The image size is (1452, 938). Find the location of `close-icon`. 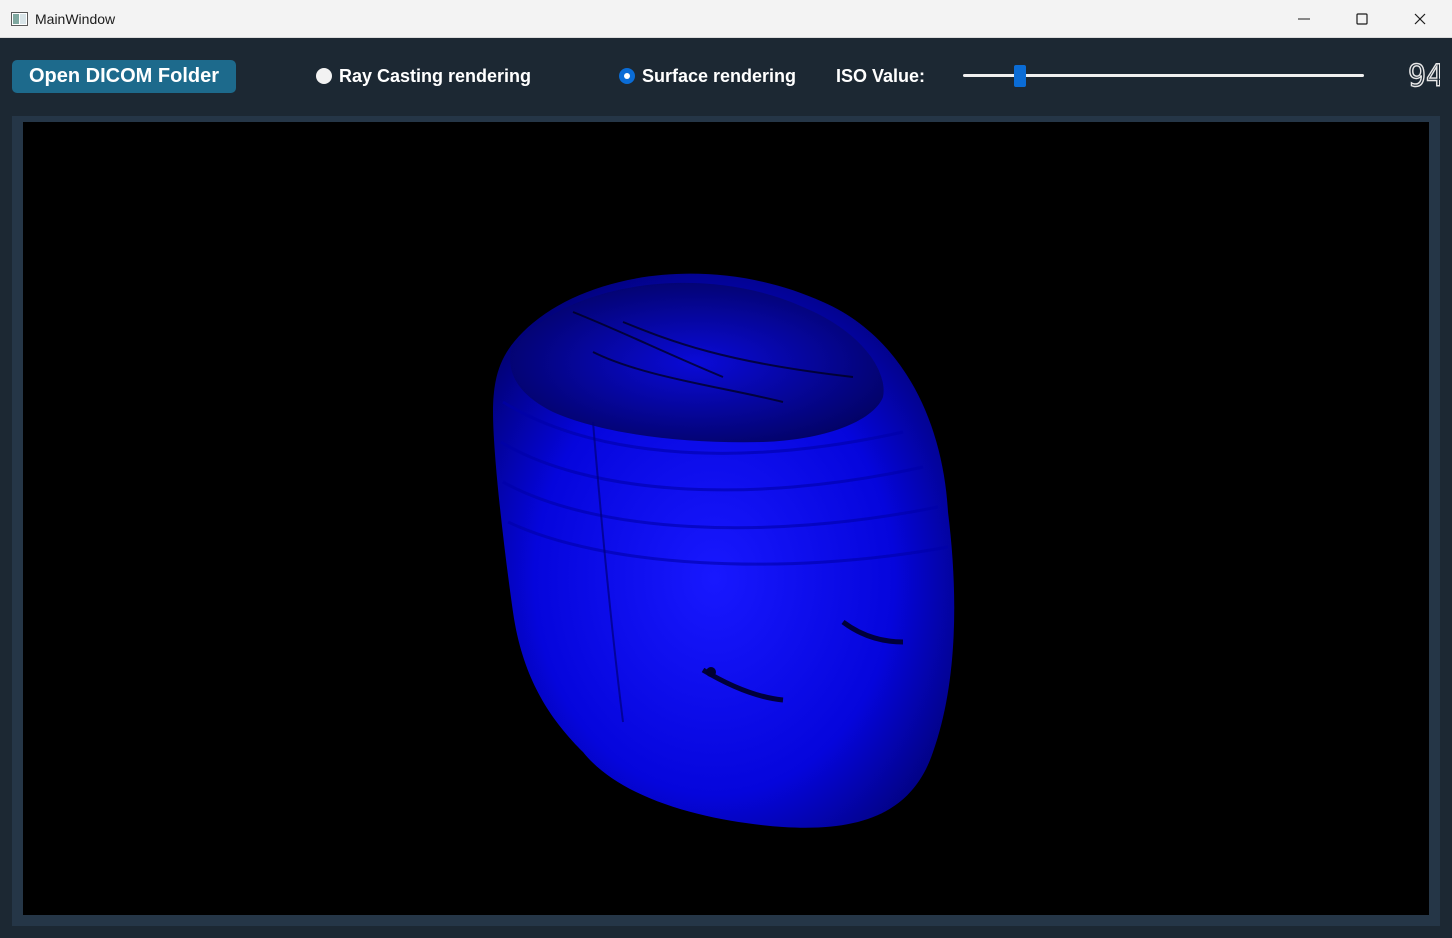

close-icon is located at coordinates (1420, 19).